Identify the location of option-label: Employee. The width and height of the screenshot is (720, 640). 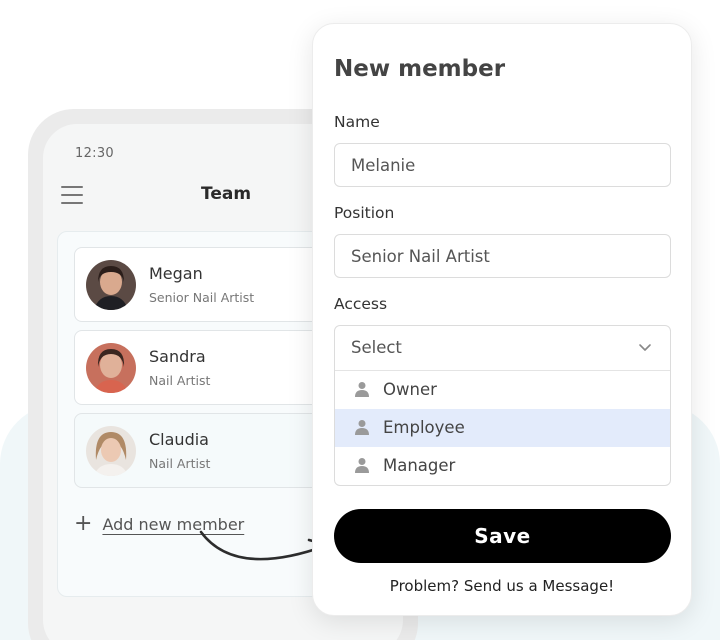
(424, 427).